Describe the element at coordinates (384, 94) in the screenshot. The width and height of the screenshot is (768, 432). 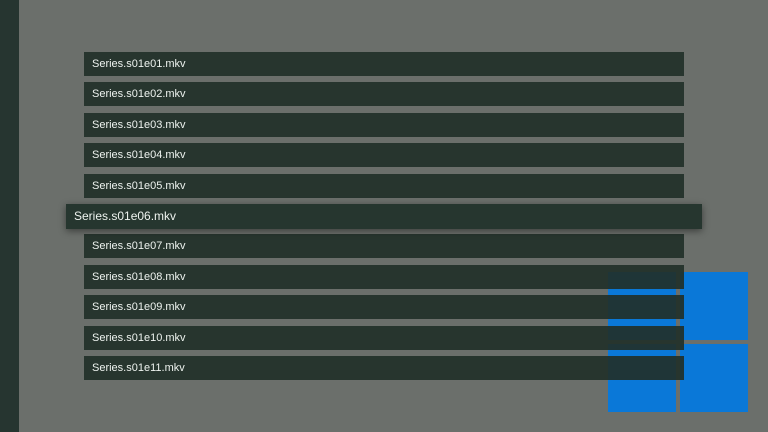
I see `file-item-series-s01e02: Series.s01e02.mkv` at that location.